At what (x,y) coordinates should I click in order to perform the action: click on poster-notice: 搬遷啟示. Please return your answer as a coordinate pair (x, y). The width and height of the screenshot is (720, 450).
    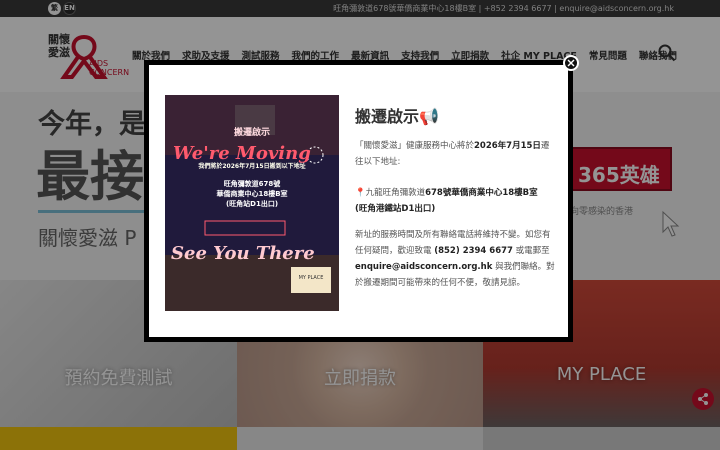
    Looking at the image, I should click on (251, 133).